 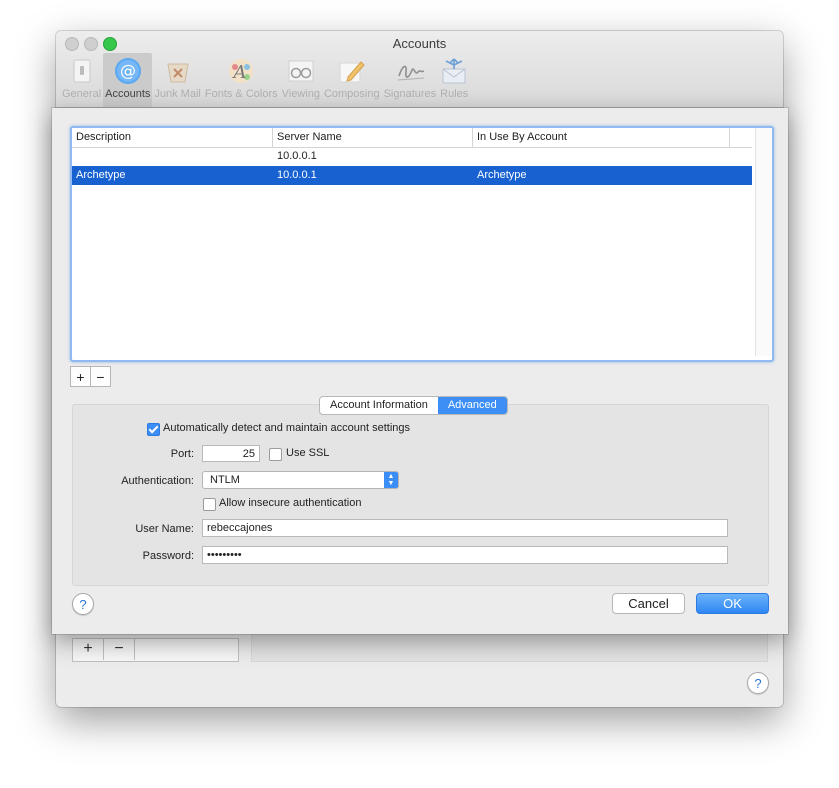 I want to click on toolbar-fonts-colors: A Fonts & Colors, so click(x=241, y=80).